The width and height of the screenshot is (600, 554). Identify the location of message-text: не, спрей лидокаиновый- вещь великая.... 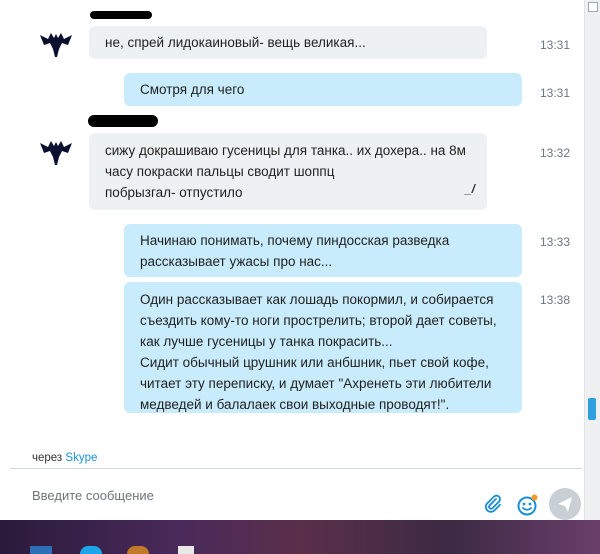
(235, 42).